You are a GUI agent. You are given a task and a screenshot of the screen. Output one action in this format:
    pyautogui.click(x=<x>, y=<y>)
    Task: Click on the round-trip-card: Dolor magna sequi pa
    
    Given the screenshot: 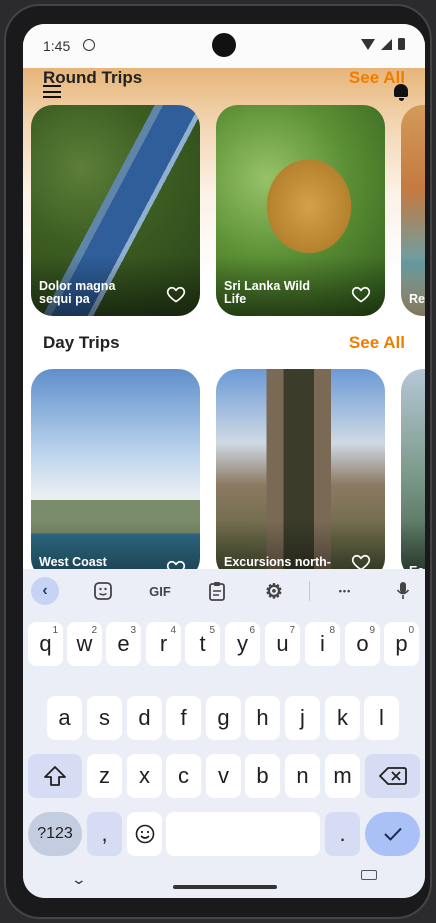 What is the action you would take?
    pyautogui.click(x=115, y=210)
    